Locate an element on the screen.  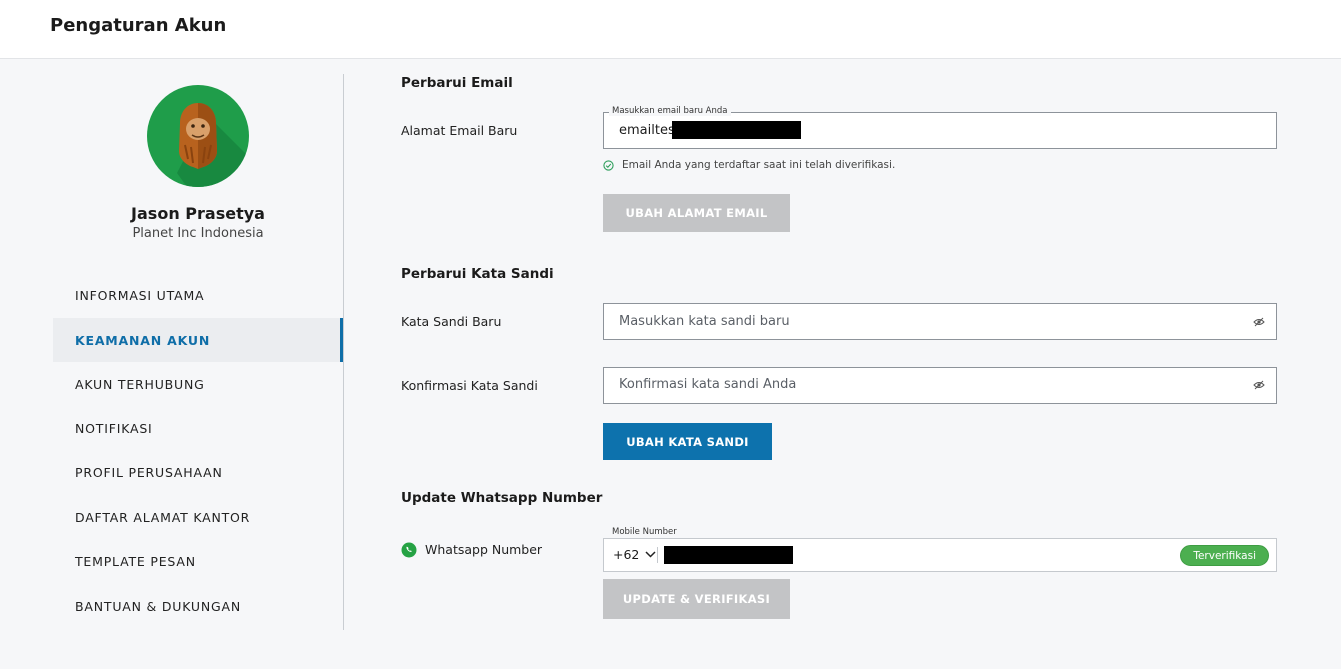
sidebar-divider is located at coordinates (343, 352).